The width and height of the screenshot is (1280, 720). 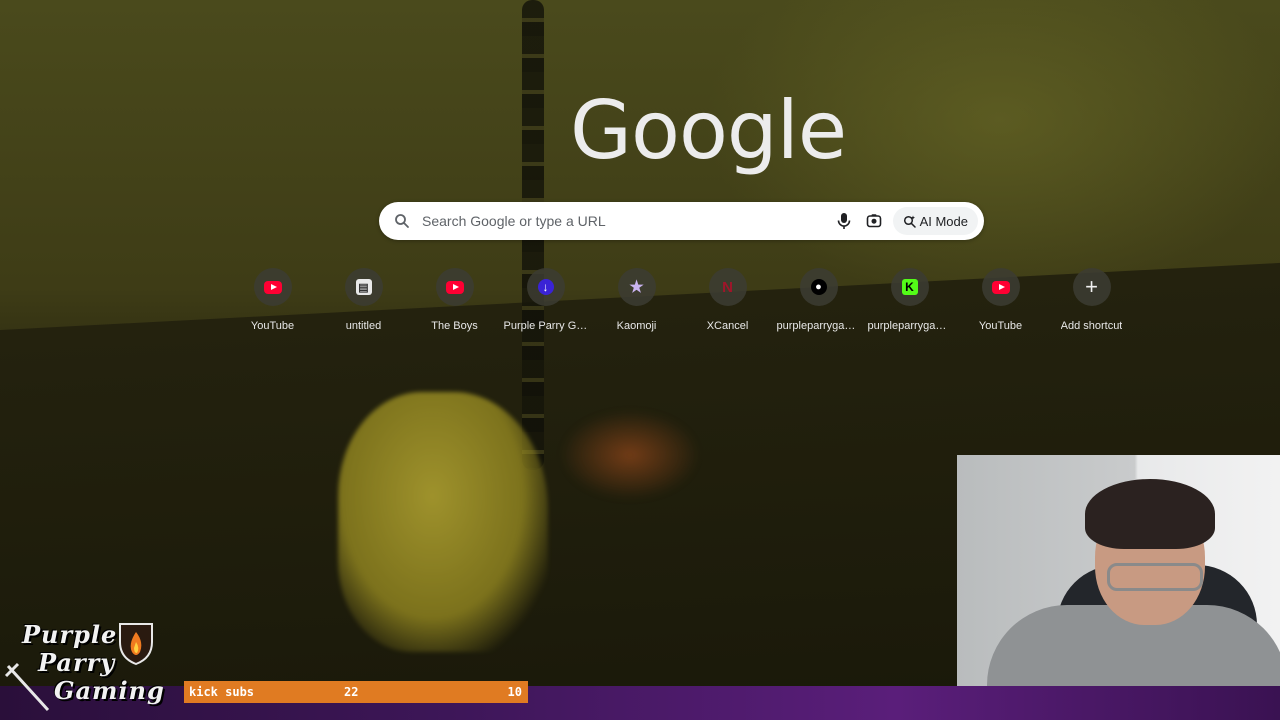 I want to click on camera-lens-icon, so click(x=873, y=221).